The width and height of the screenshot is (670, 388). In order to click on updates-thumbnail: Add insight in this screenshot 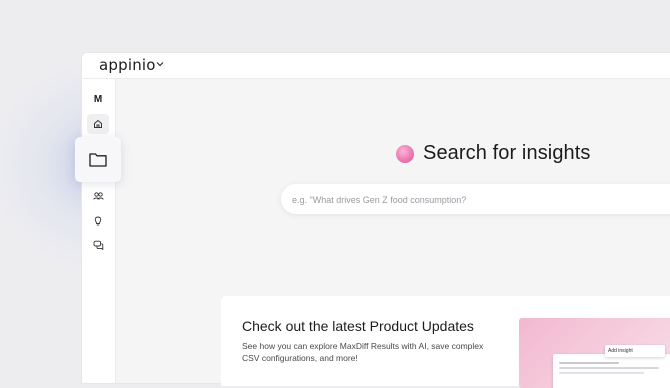, I will do `click(594, 353)`.